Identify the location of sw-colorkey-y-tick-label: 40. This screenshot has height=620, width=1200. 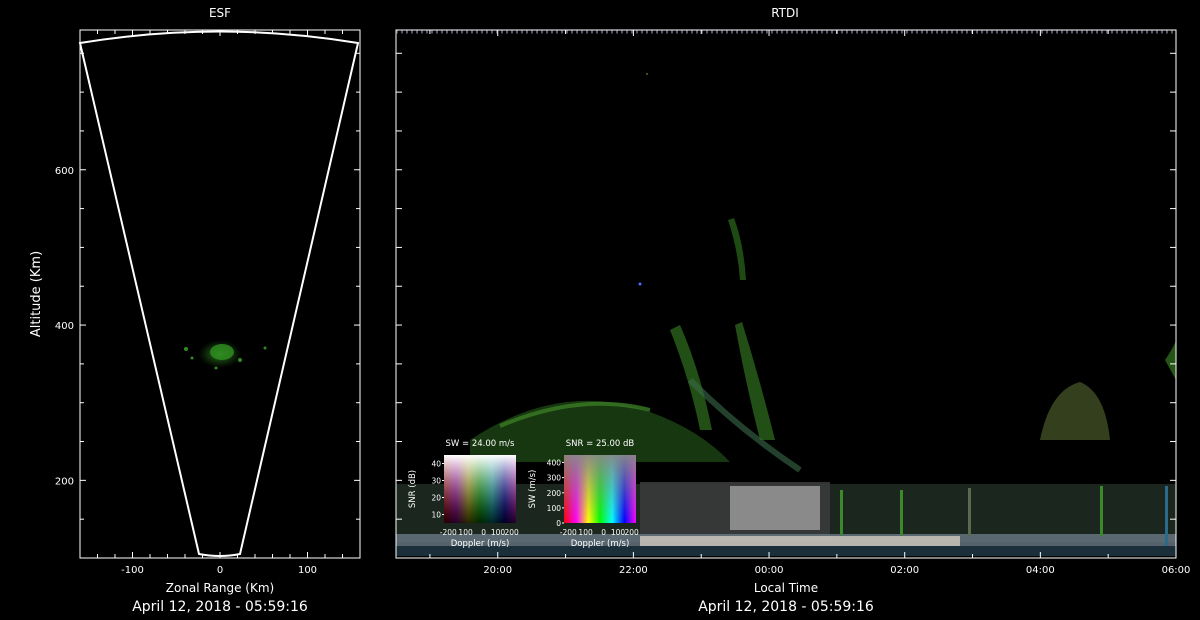
(436, 464).